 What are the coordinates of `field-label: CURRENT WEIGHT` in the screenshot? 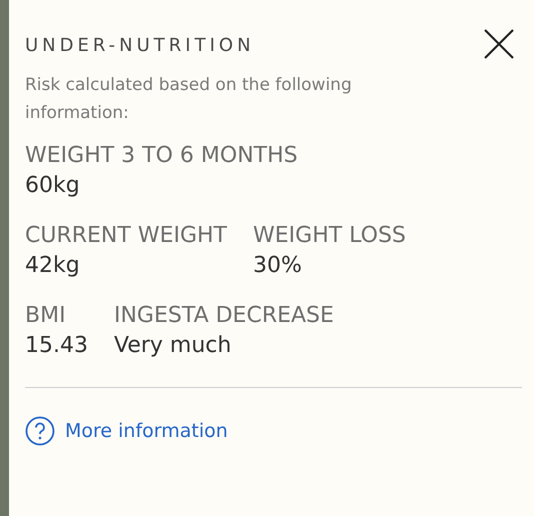 It's located at (126, 236).